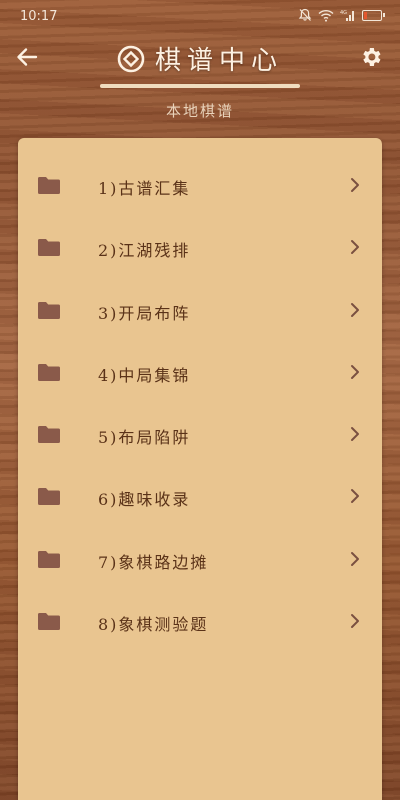 This screenshot has height=800, width=400. Describe the element at coordinates (348, 15) in the screenshot. I see `signal-icon: 4G` at that location.